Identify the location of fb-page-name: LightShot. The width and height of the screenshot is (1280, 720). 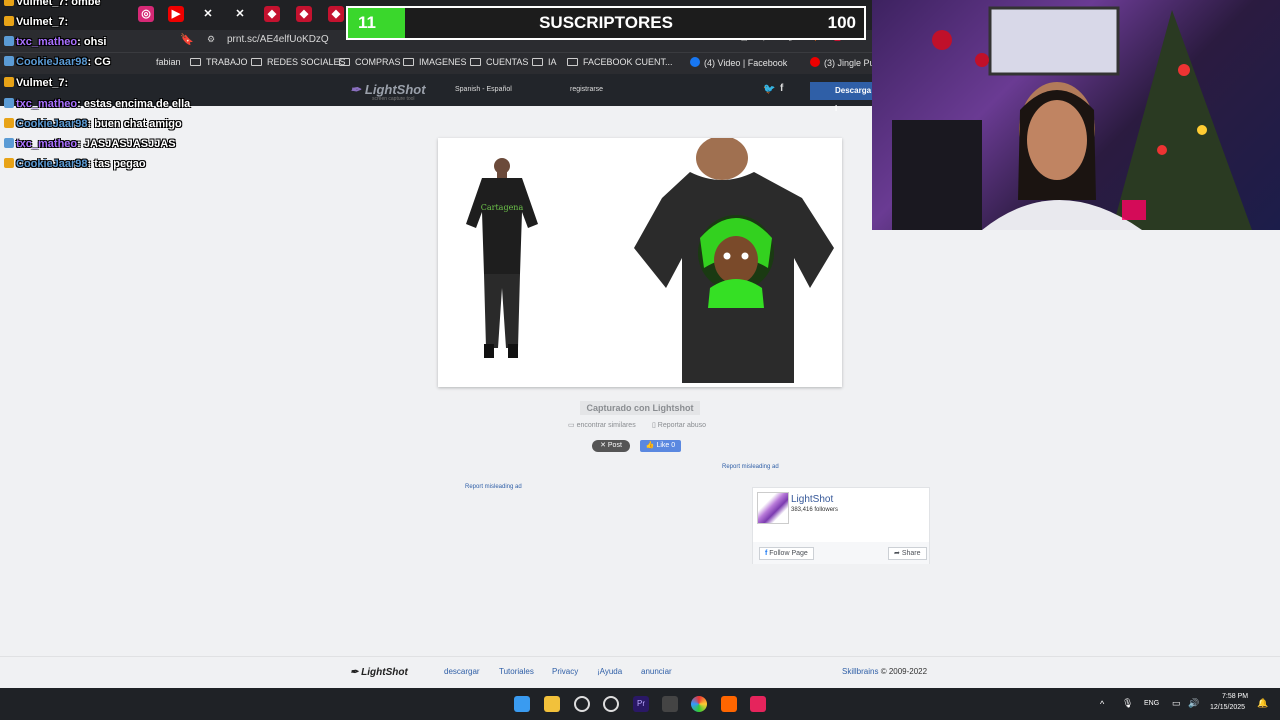
(812, 499).